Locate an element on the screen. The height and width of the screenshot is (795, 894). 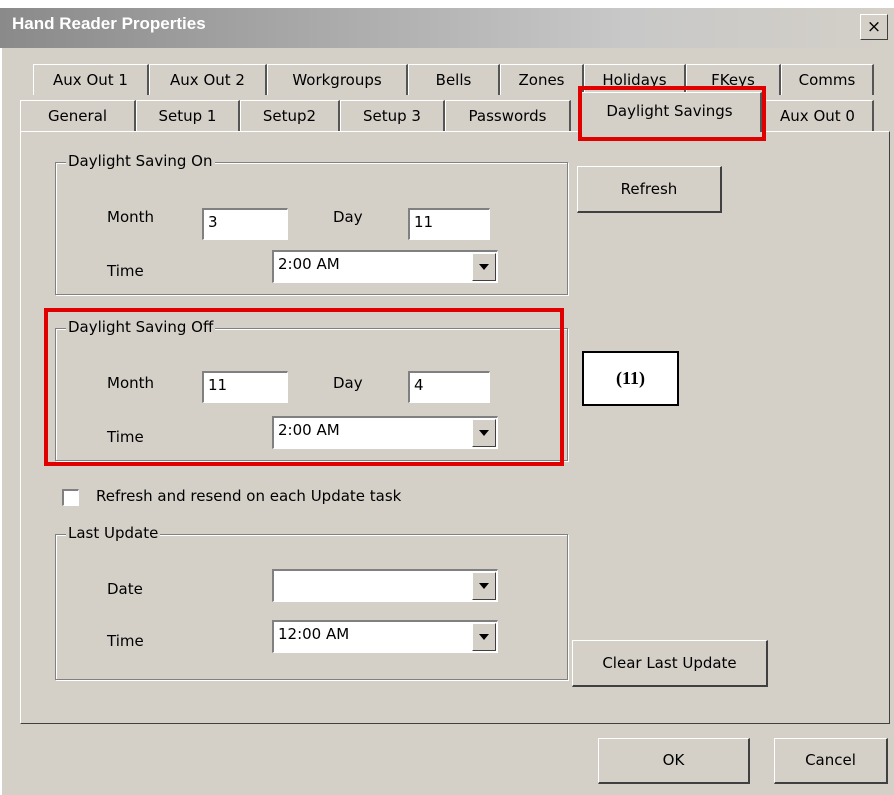
last-update-time-value: 12:00 AM is located at coordinates (314, 634).